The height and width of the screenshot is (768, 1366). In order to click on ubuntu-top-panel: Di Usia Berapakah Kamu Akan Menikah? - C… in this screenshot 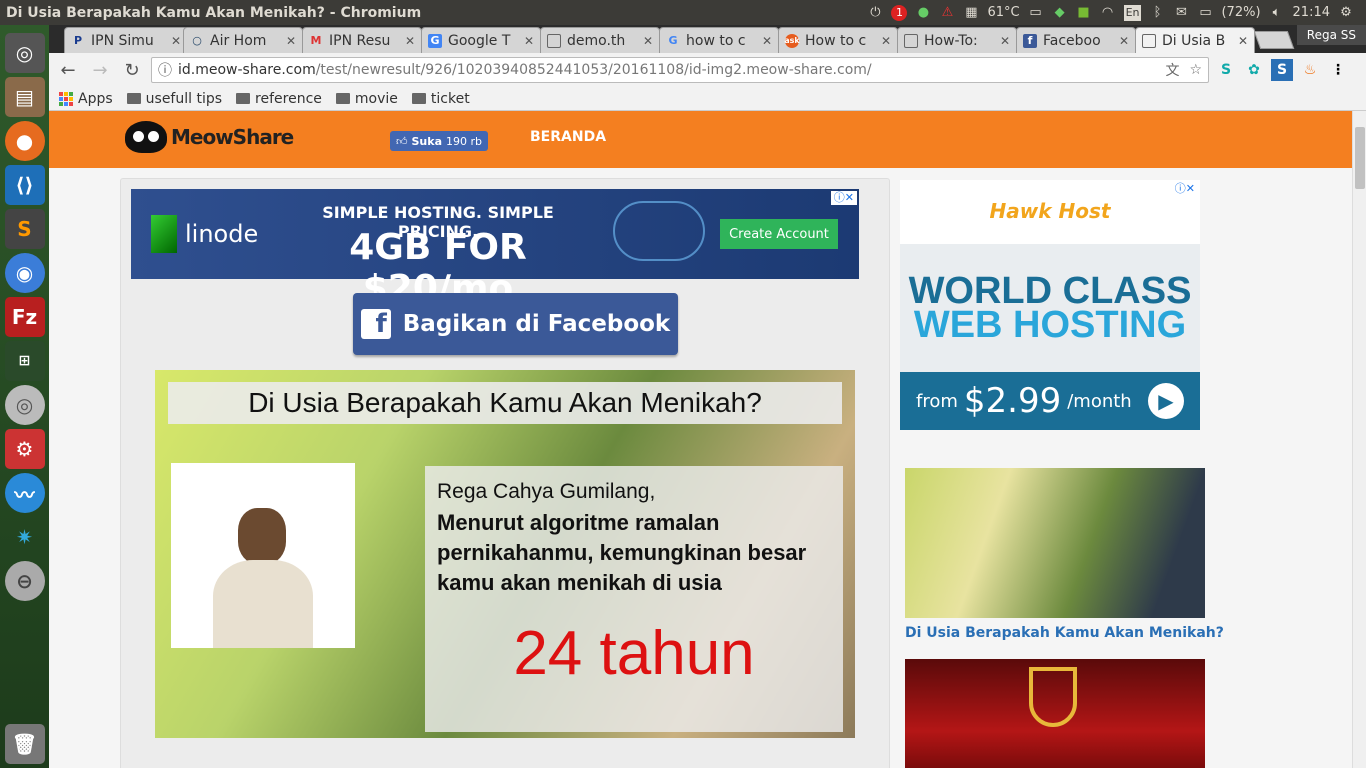, I will do `click(683, 12)`.